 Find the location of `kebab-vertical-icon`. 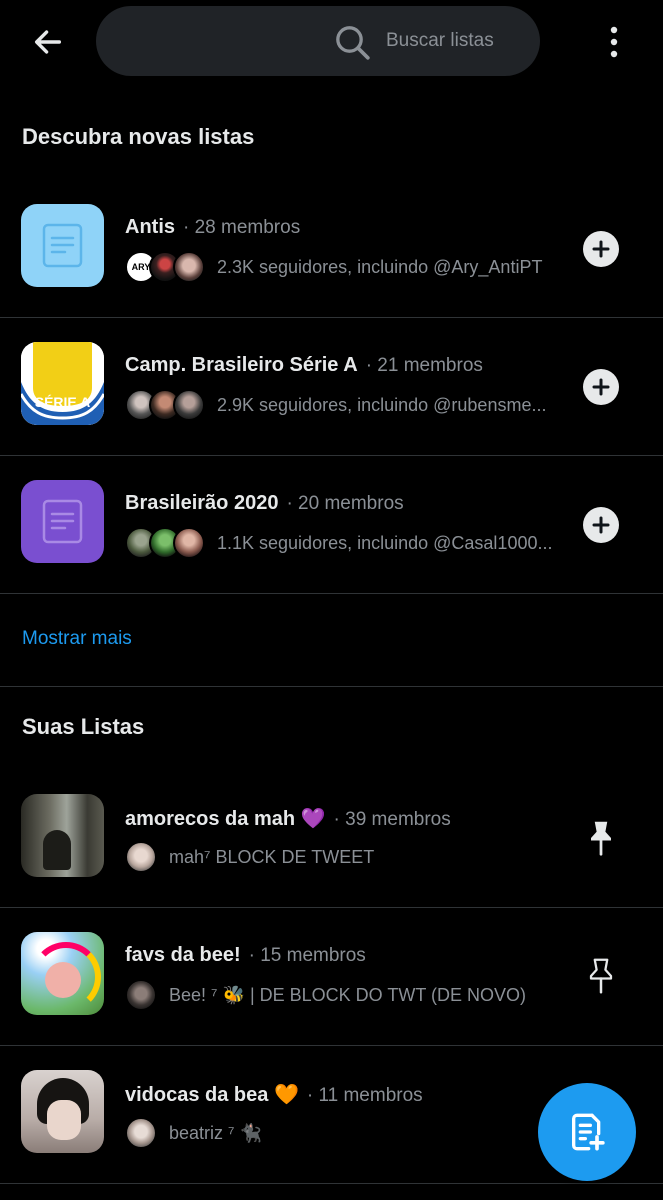

kebab-vertical-icon is located at coordinates (614, 42).